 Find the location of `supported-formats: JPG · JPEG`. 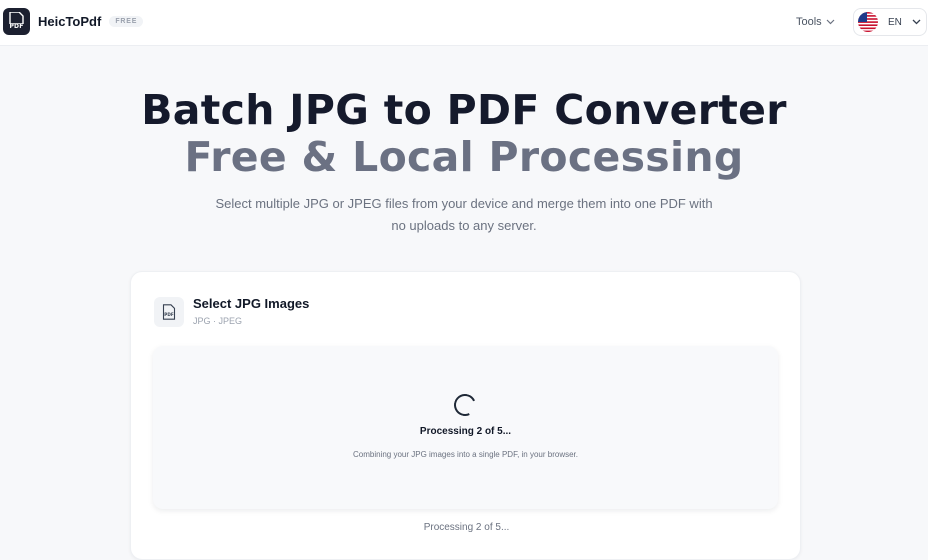

supported-formats: JPG · JPEG is located at coordinates (218, 321).